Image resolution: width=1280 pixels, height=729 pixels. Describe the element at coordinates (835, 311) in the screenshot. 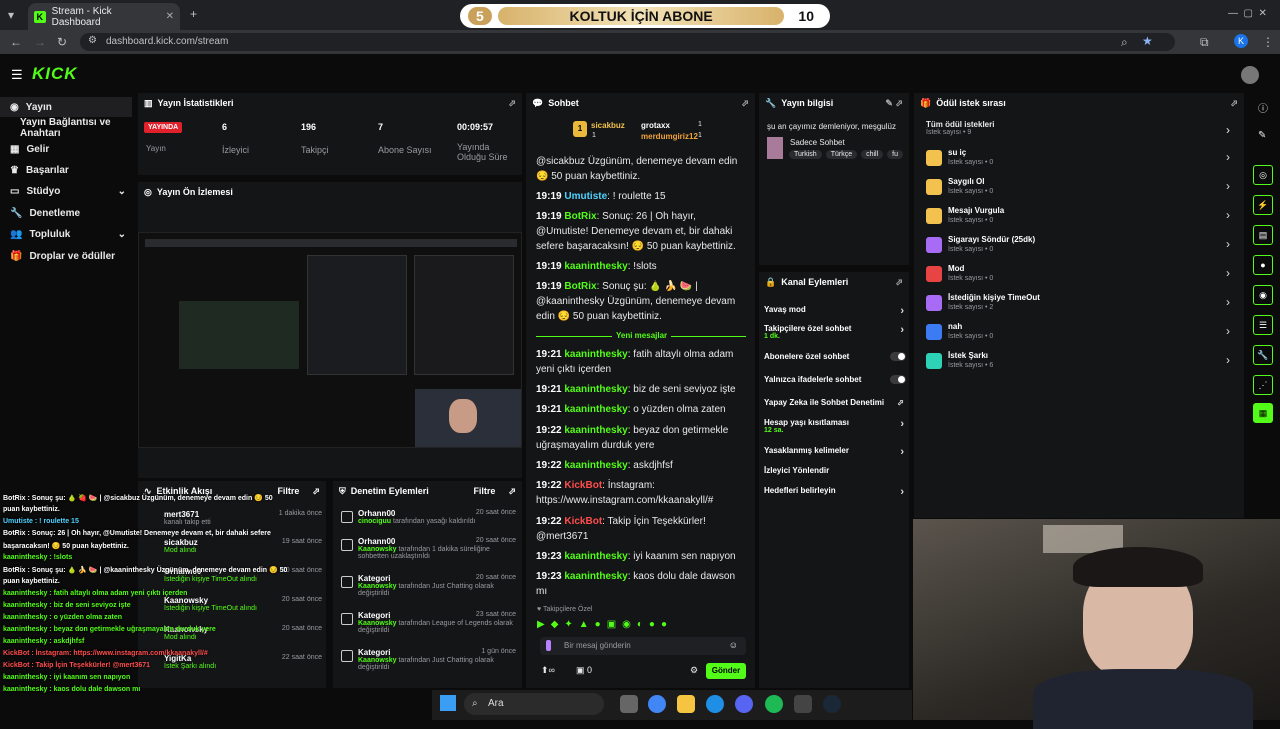

I see `action-slow-mode: Yavaş mod ›` at that location.